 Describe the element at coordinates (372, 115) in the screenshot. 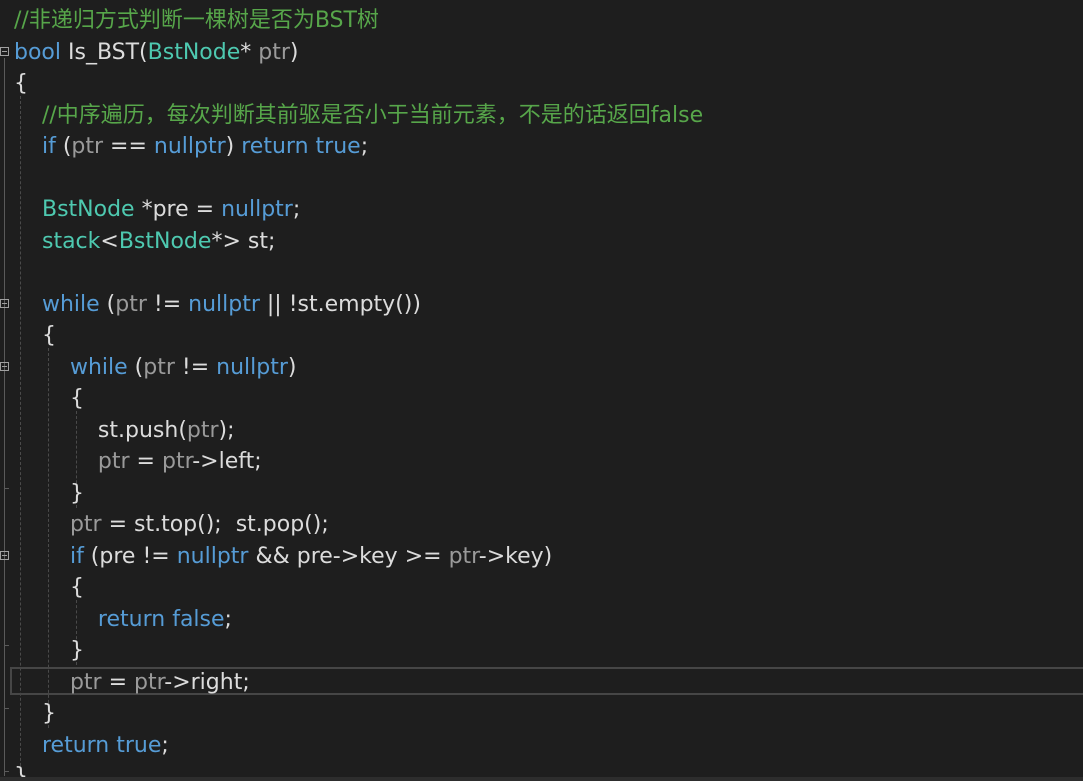

I see `code-token: //中序遍历，每次判断其前驱是否小于当前元素，不是的话返回false` at that location.